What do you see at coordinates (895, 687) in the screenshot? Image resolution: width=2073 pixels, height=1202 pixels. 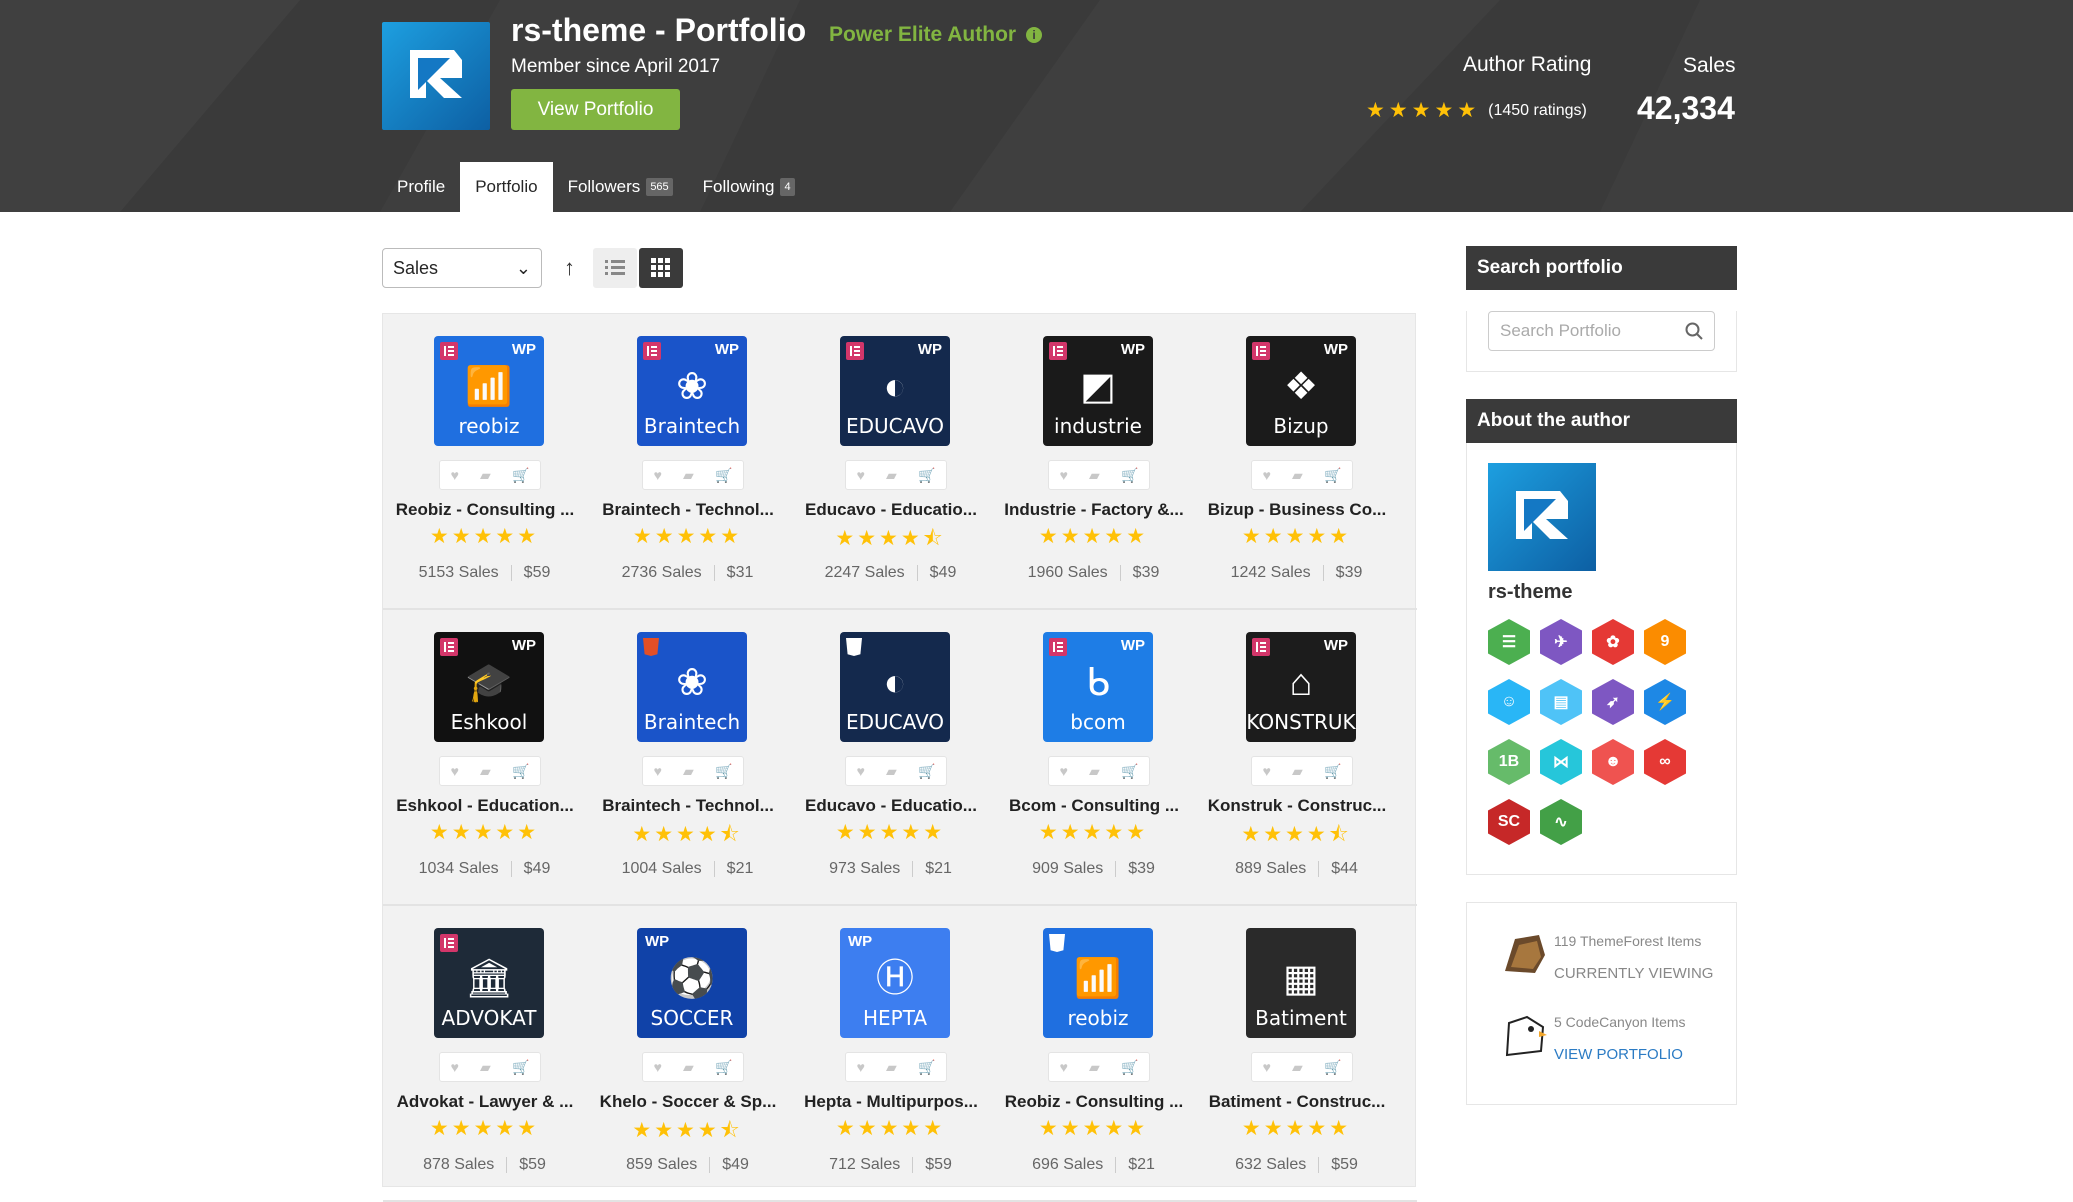 I see `item-thumbnail: ◐ EDUCAVO` at bounding box center [895, 687].